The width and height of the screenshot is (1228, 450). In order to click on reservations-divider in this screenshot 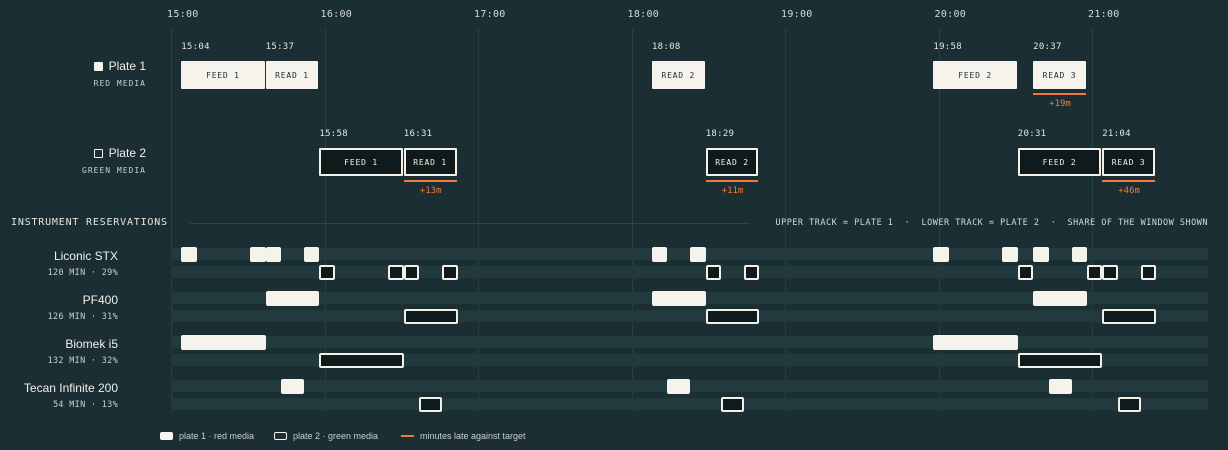, I will do `click(470, 223)`.